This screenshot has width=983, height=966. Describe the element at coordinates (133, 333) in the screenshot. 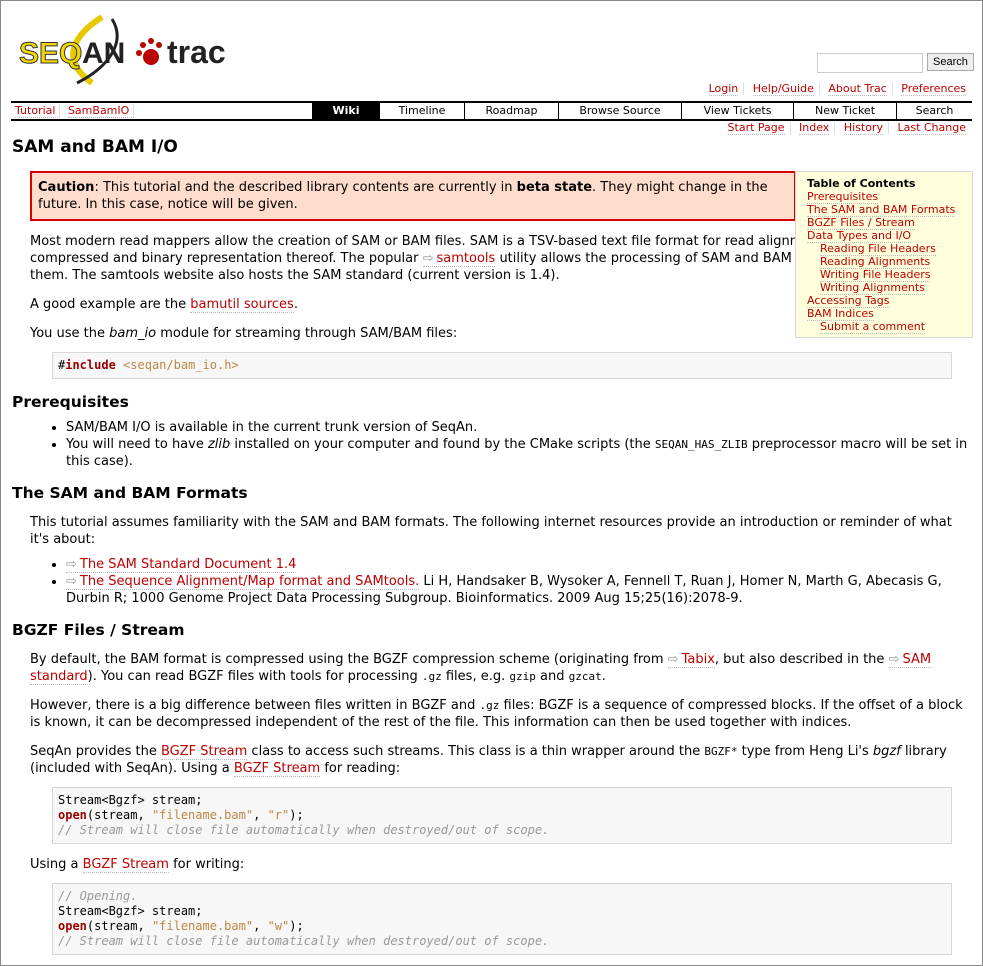

I see `italic-text: bam_io` at that location.